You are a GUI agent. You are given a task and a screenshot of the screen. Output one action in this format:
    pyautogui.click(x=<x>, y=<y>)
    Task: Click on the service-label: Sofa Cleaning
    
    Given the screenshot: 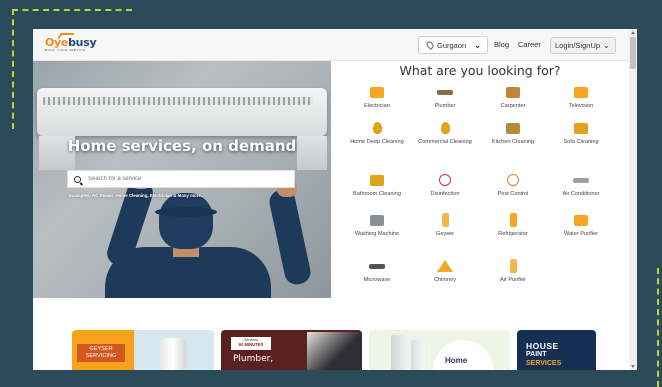 What is the action you would take?
    pyautogui.click(x=581, y=142)
    